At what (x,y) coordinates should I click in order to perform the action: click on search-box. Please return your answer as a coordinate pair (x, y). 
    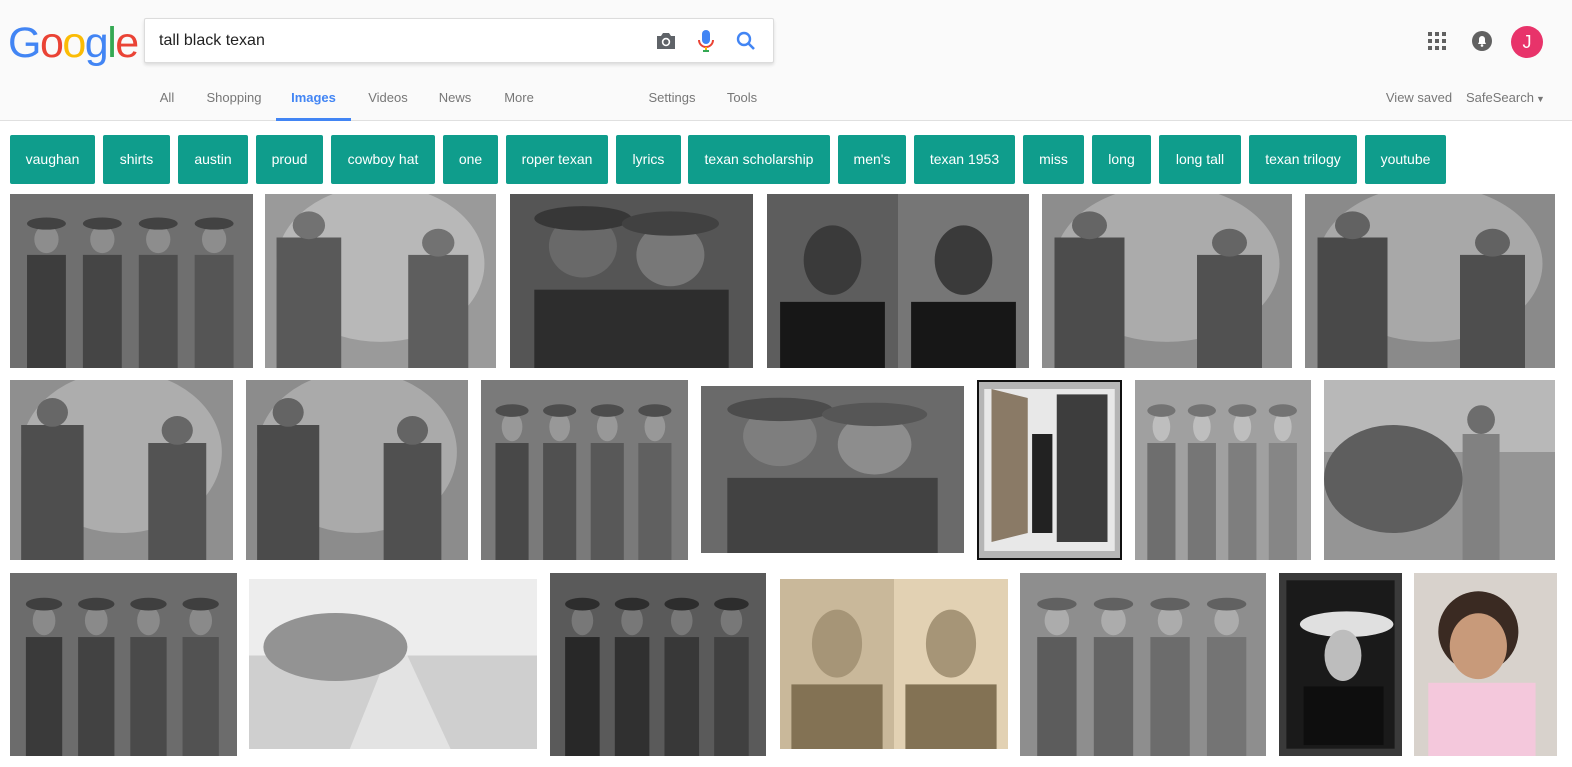
    Looking at the image, I should click on (459, 40).